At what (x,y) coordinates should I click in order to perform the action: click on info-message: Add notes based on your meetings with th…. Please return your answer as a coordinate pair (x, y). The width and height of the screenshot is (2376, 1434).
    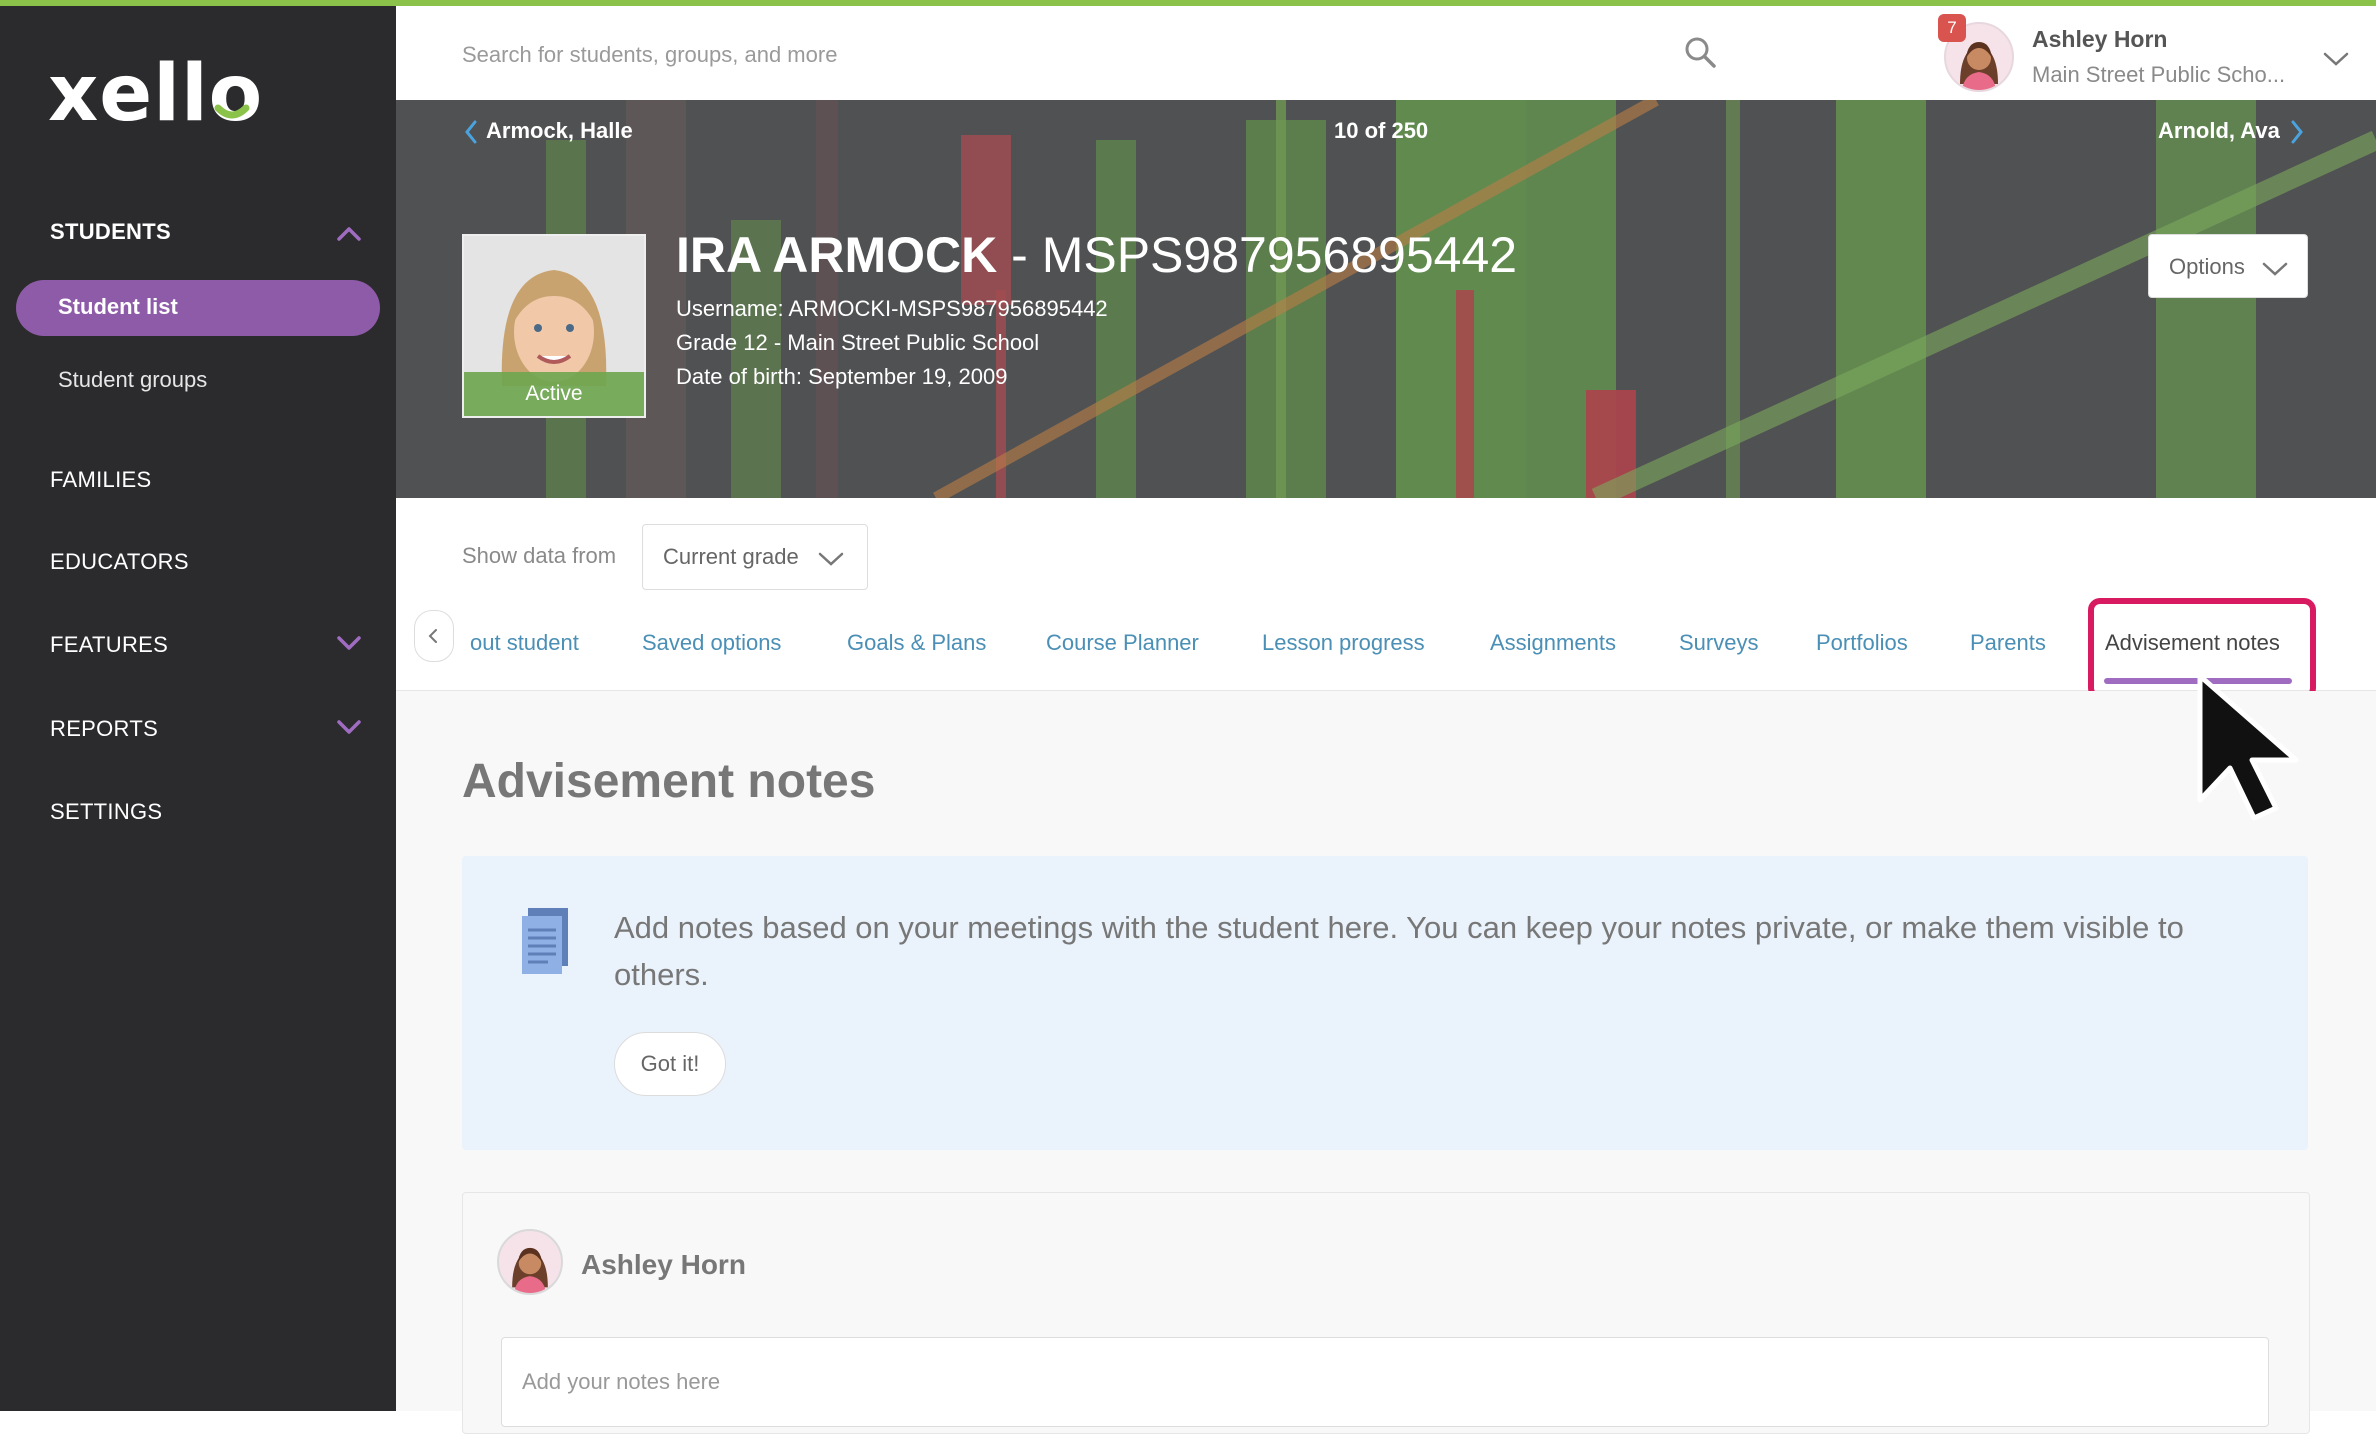
    Looking at the image, I should click on (1399, 951).